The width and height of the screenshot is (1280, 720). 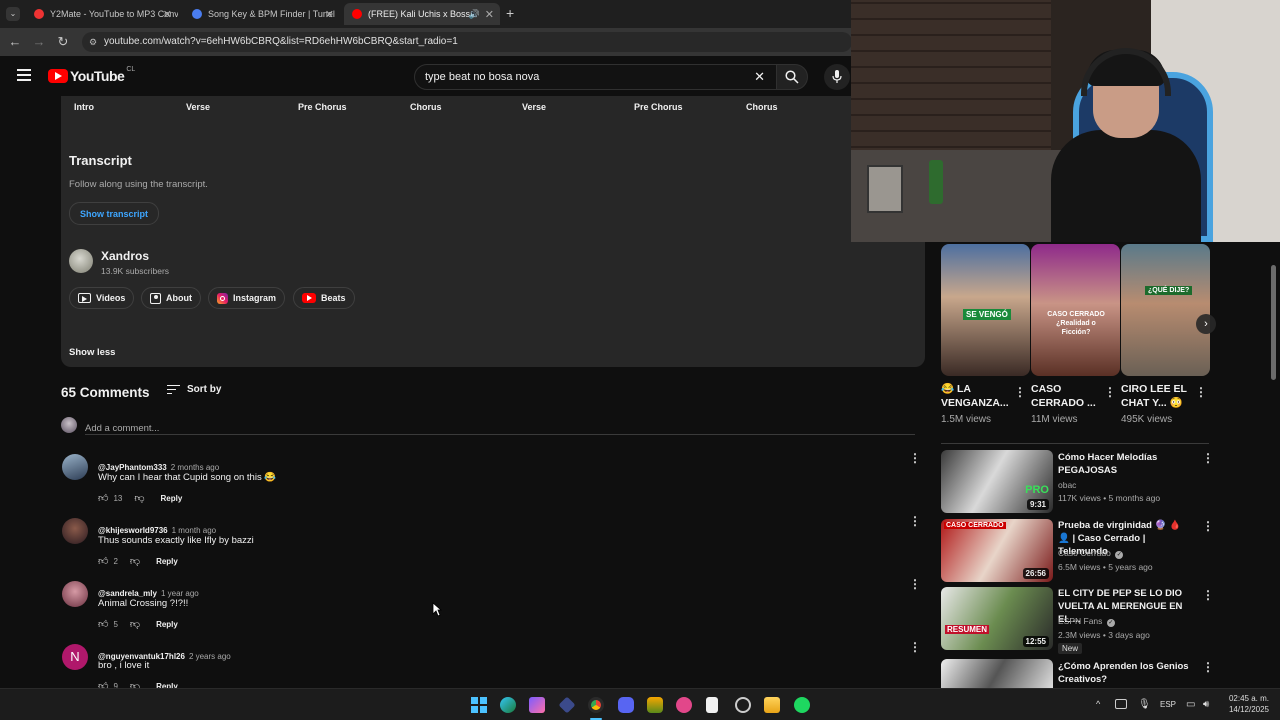 I want to click on file-explorer-icon, so click(x=772, y=705).